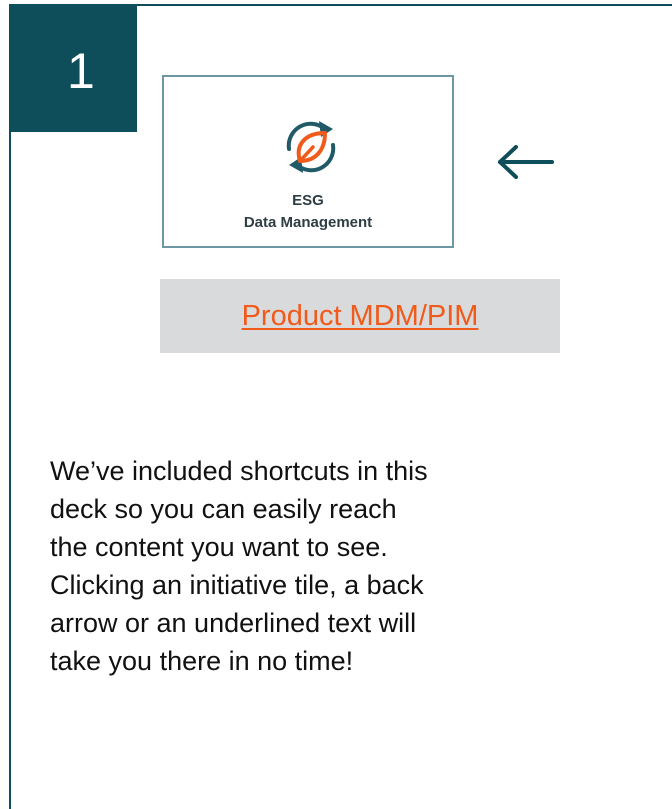  I want to click on product-mdm-pim-link: Product MDM/PIM, so click(360, 316).